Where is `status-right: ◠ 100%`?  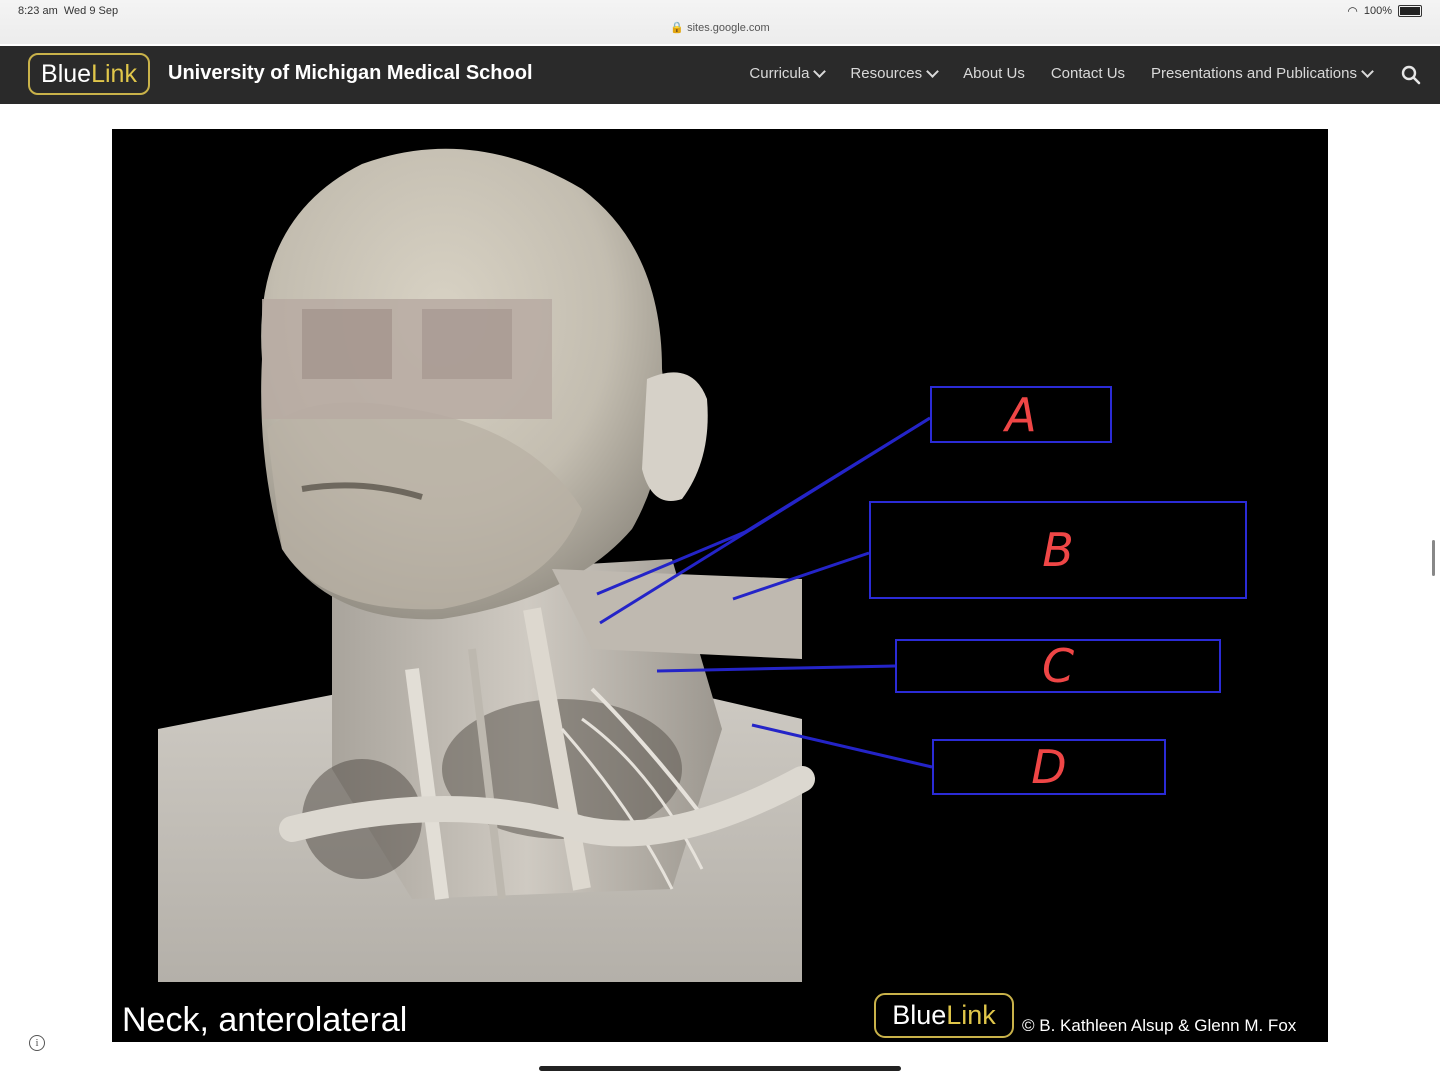 status-right: ◠ 100% is located at coordinates (1384, 11).